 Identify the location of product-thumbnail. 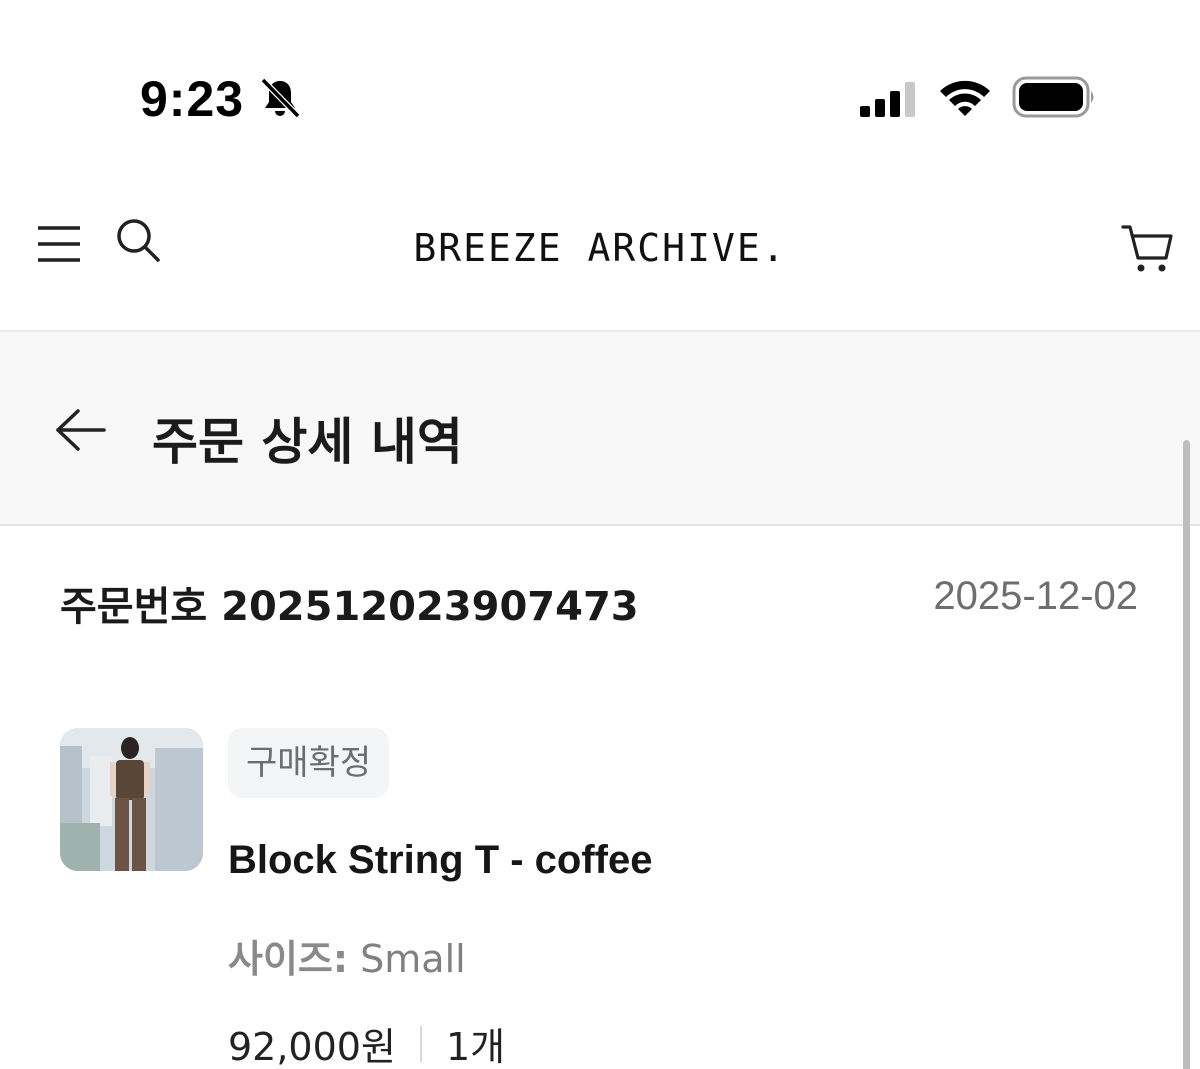
(131, 799).